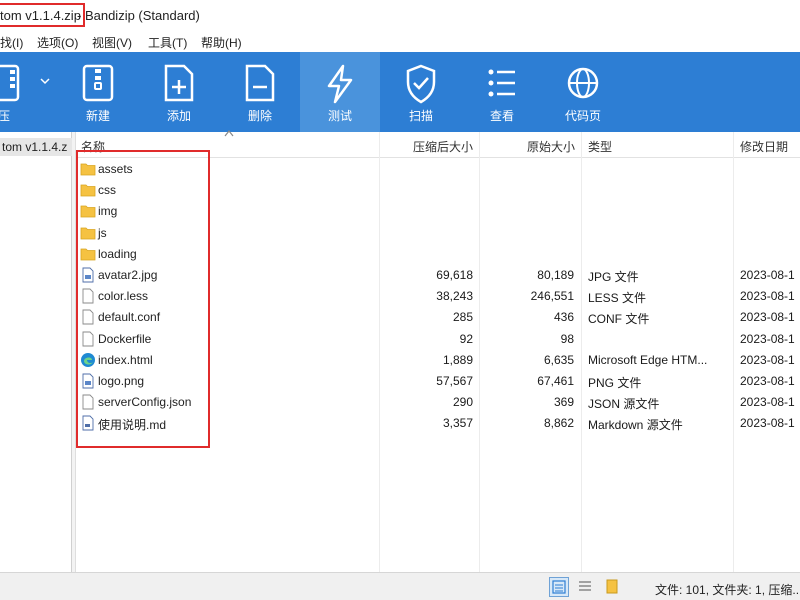  I want to click on chevron-down-icon, so click(45, 81).